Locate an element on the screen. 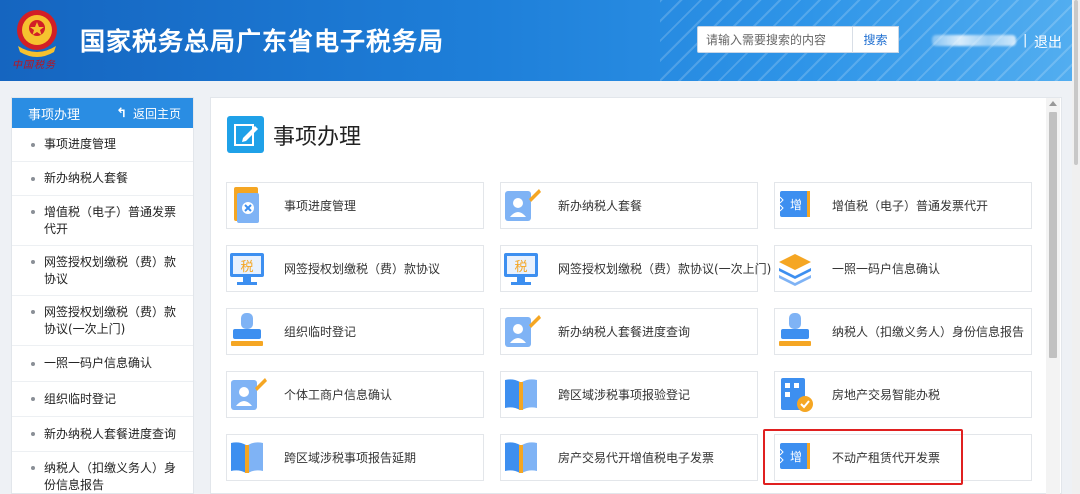 This screenshot has height=494, width=1080. tile-package-query: 新办纳税人套餐进度查询 is located at coordinates (629, 331).